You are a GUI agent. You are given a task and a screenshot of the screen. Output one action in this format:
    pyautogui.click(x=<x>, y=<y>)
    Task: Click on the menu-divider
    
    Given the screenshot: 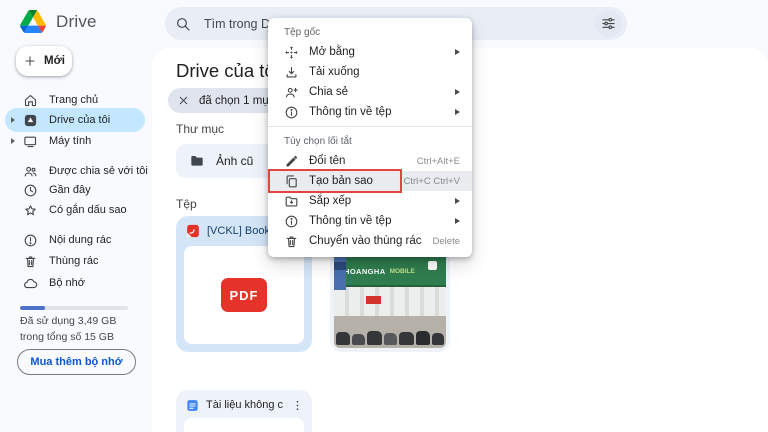 What is the action you would take?
    pyautogui.click(x=370, y=126)
    